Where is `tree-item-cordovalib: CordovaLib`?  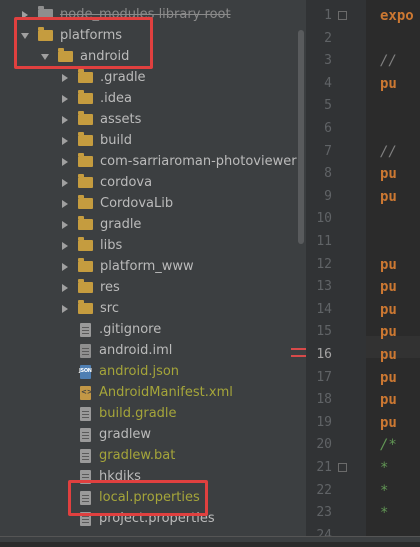
tree-item-cordovalib: CordovaLib is located at coordinates (153, 203).